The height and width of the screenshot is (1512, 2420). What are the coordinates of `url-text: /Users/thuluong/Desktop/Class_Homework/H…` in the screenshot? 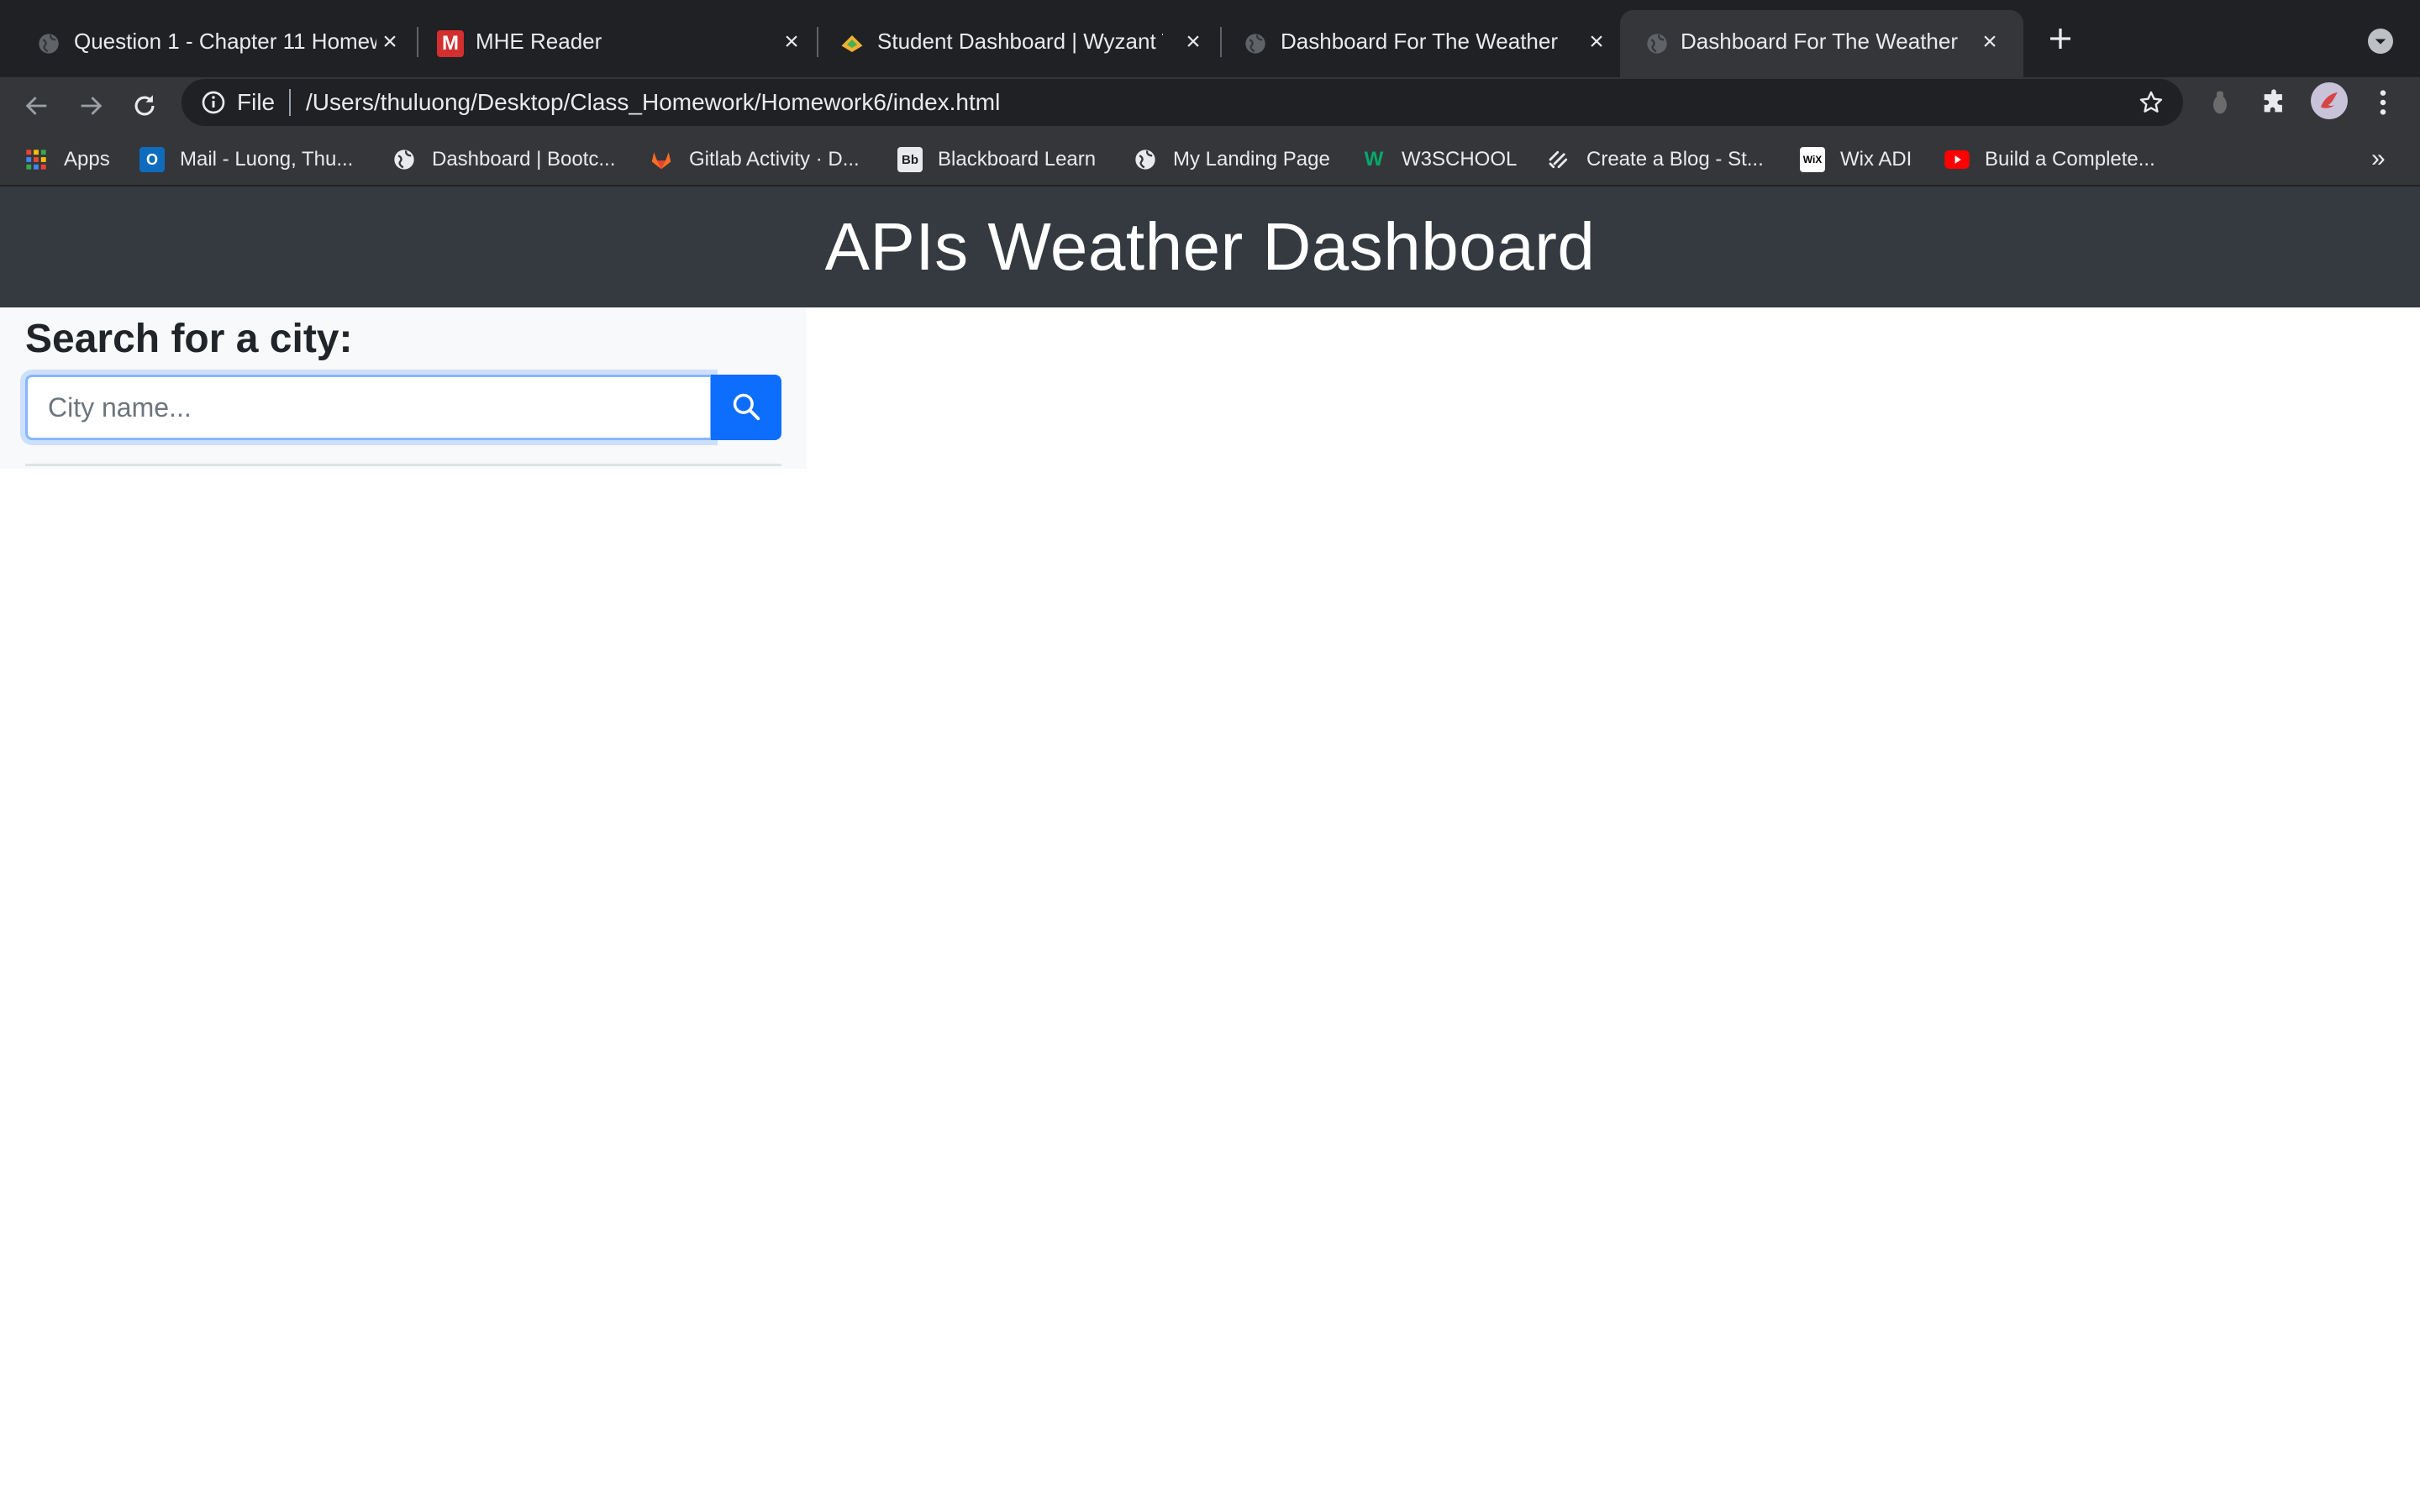 It's located at (653, 102).